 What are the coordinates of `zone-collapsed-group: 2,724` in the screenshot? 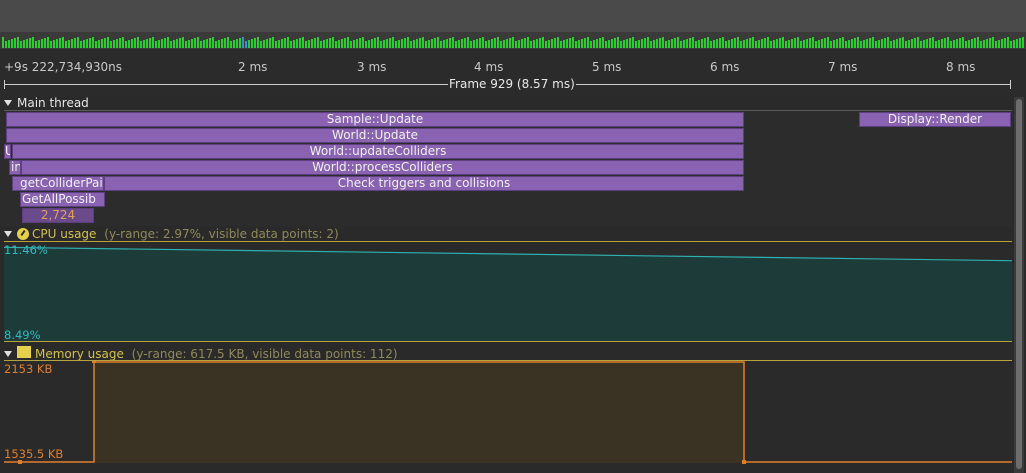 It's located at (58, 215).